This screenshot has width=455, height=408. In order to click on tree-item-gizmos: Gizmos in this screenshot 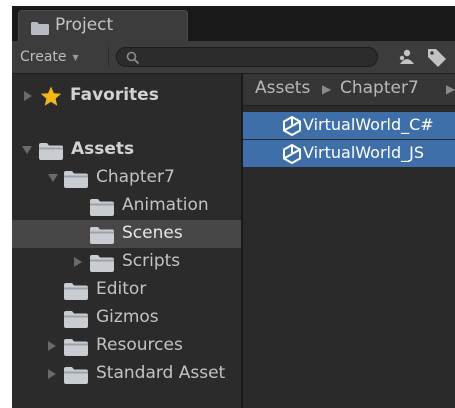, I will do `click(126, 318)`.